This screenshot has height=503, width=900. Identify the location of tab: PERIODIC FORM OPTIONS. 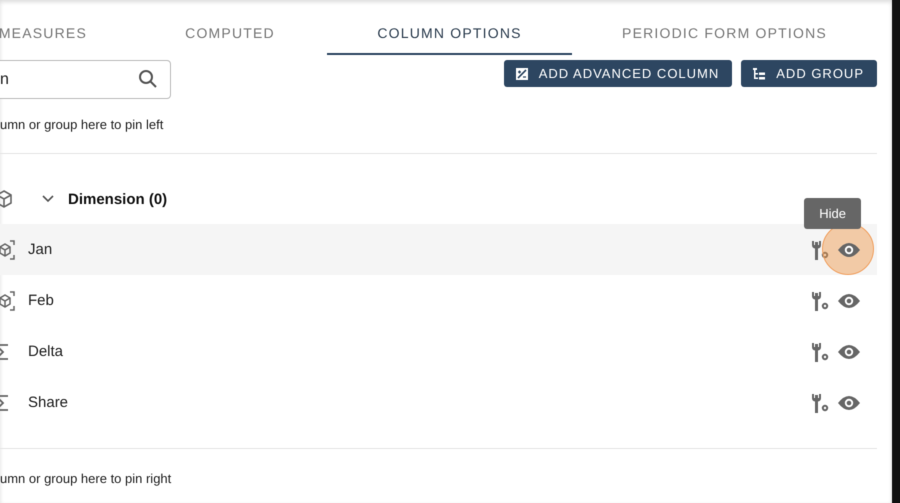
(724, 27).